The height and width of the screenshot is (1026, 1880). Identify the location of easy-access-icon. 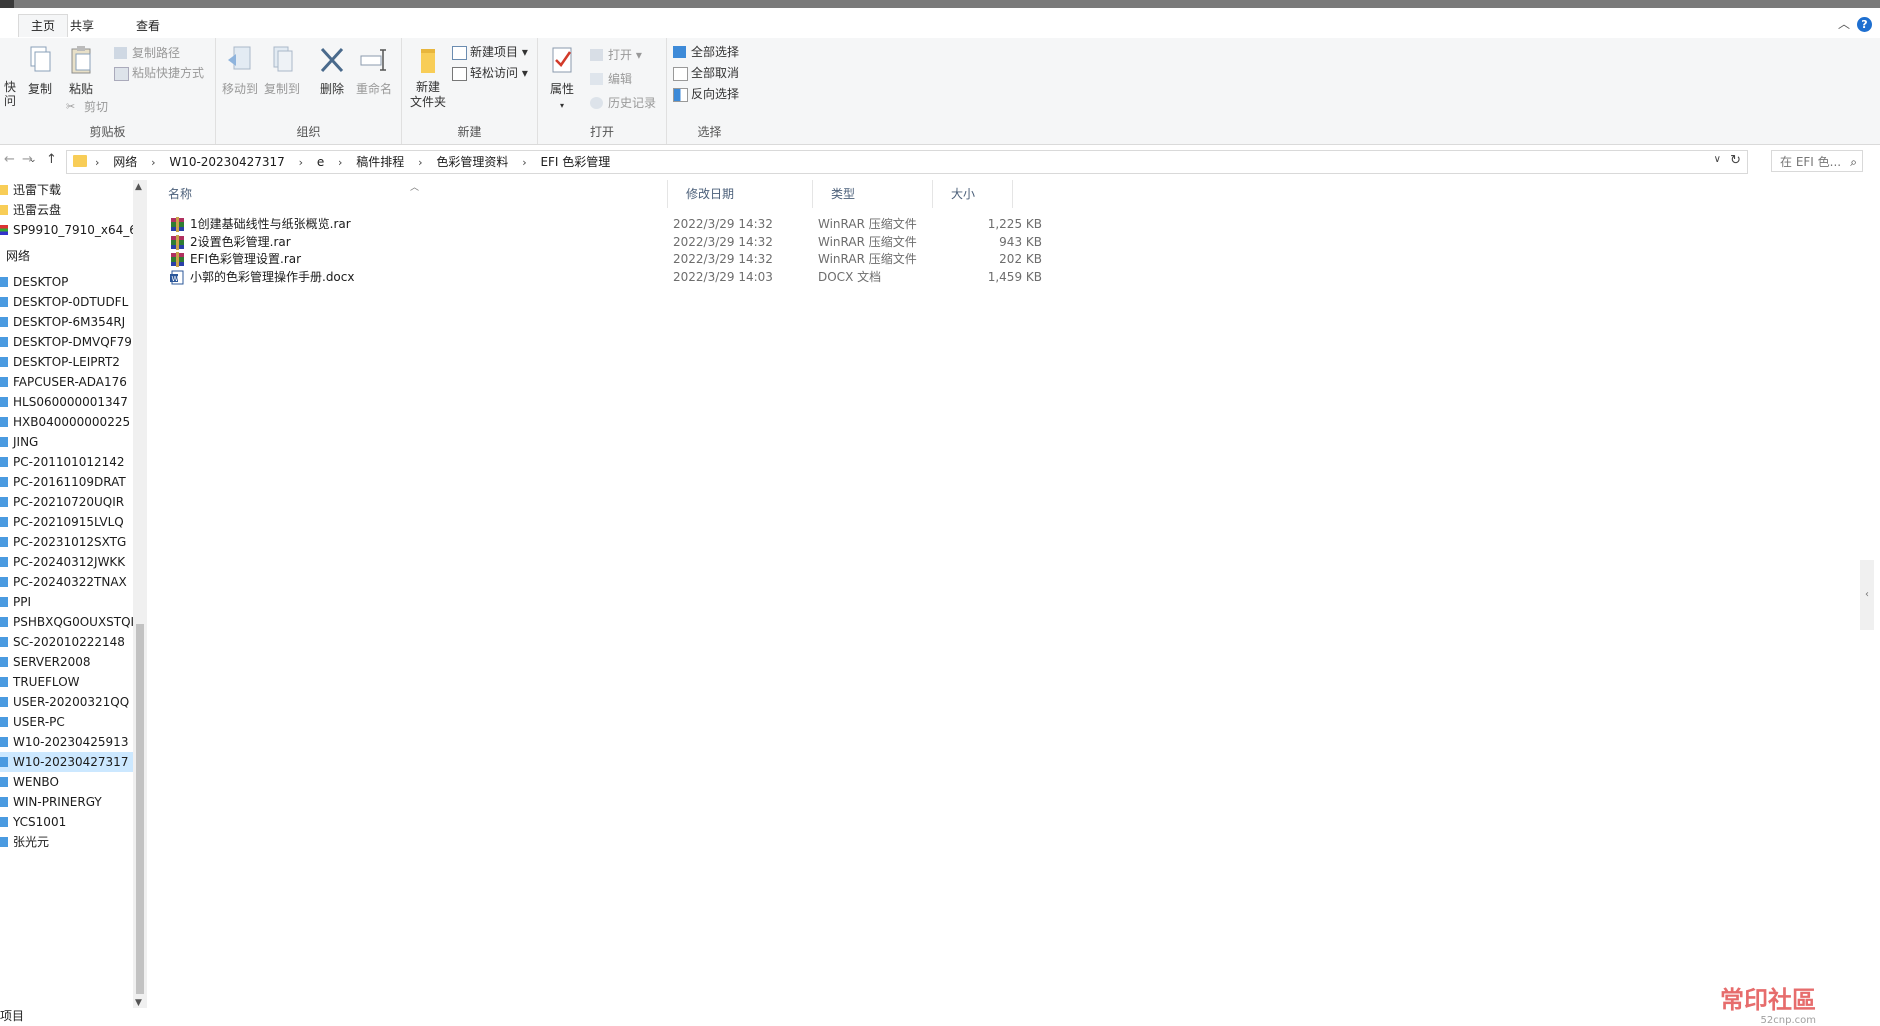
(459, 74).